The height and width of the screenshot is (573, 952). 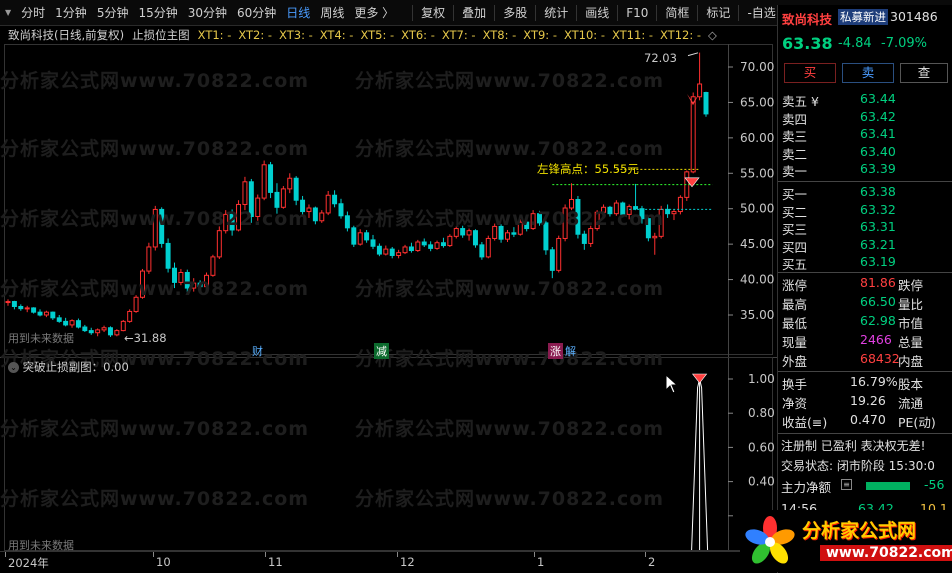 I want to click on fin-label-right: 流通, so click(x=911, y=403).